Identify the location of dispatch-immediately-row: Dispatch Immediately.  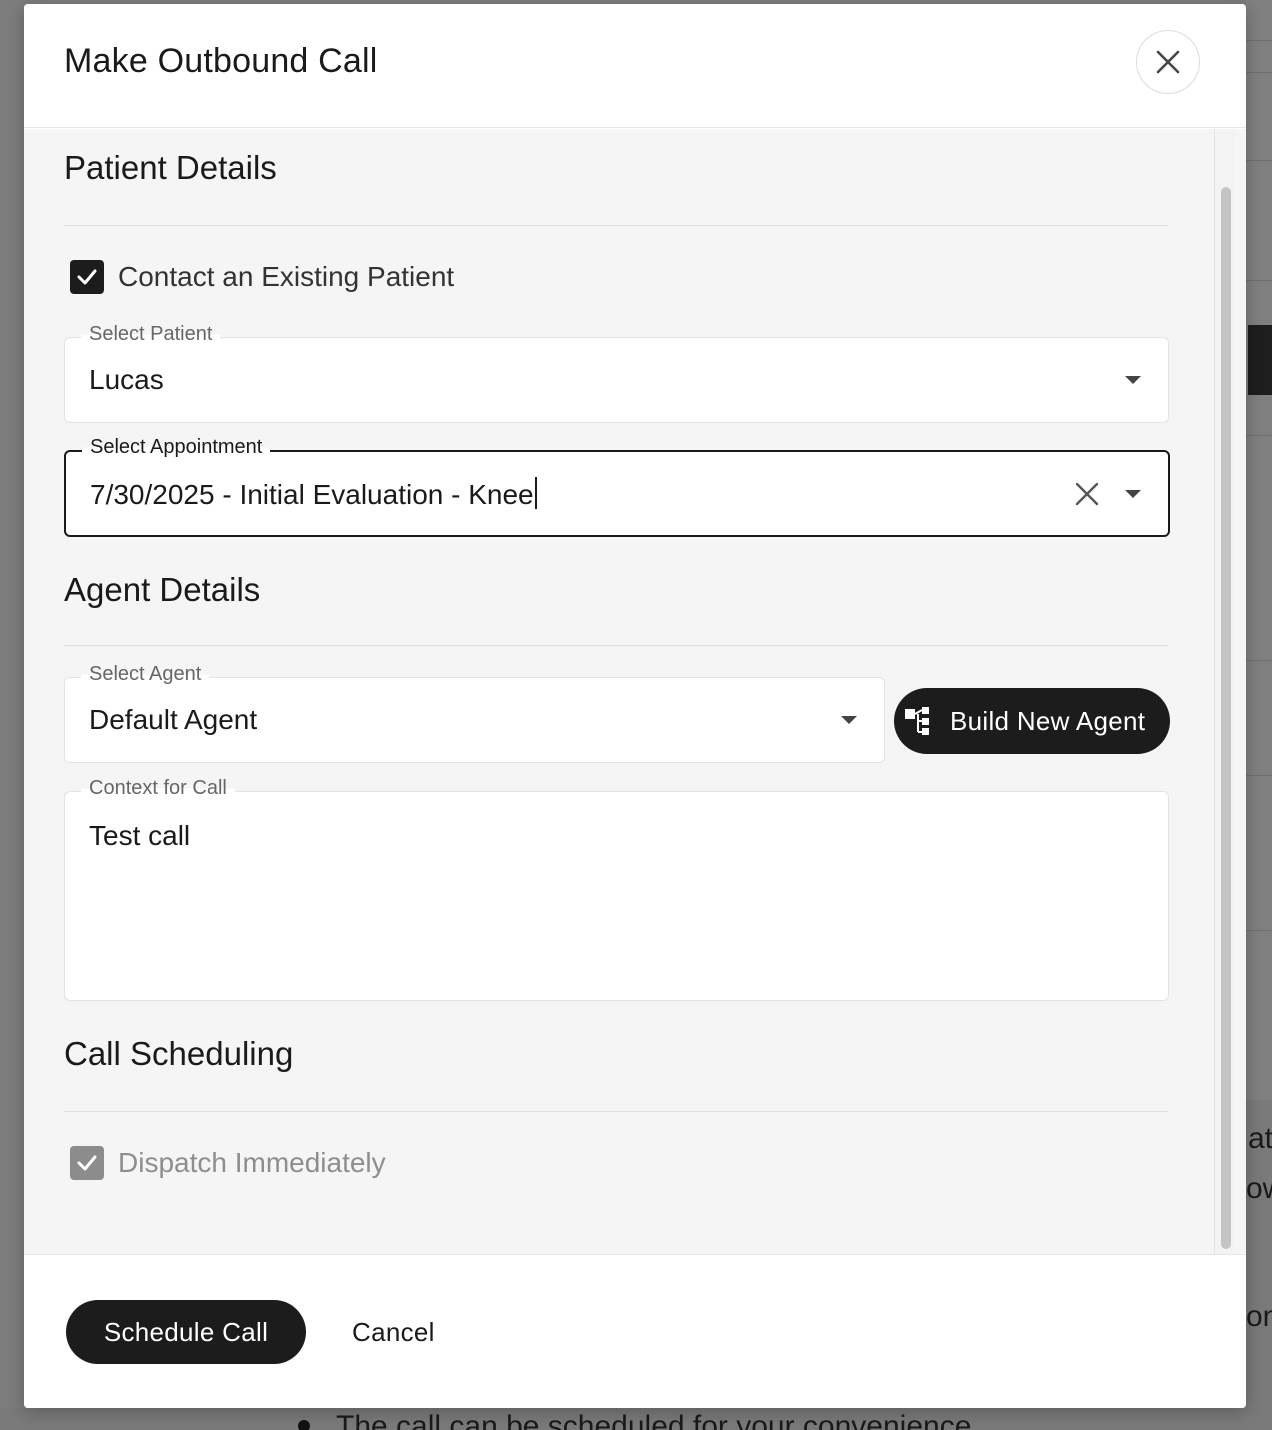
(228, 1163).